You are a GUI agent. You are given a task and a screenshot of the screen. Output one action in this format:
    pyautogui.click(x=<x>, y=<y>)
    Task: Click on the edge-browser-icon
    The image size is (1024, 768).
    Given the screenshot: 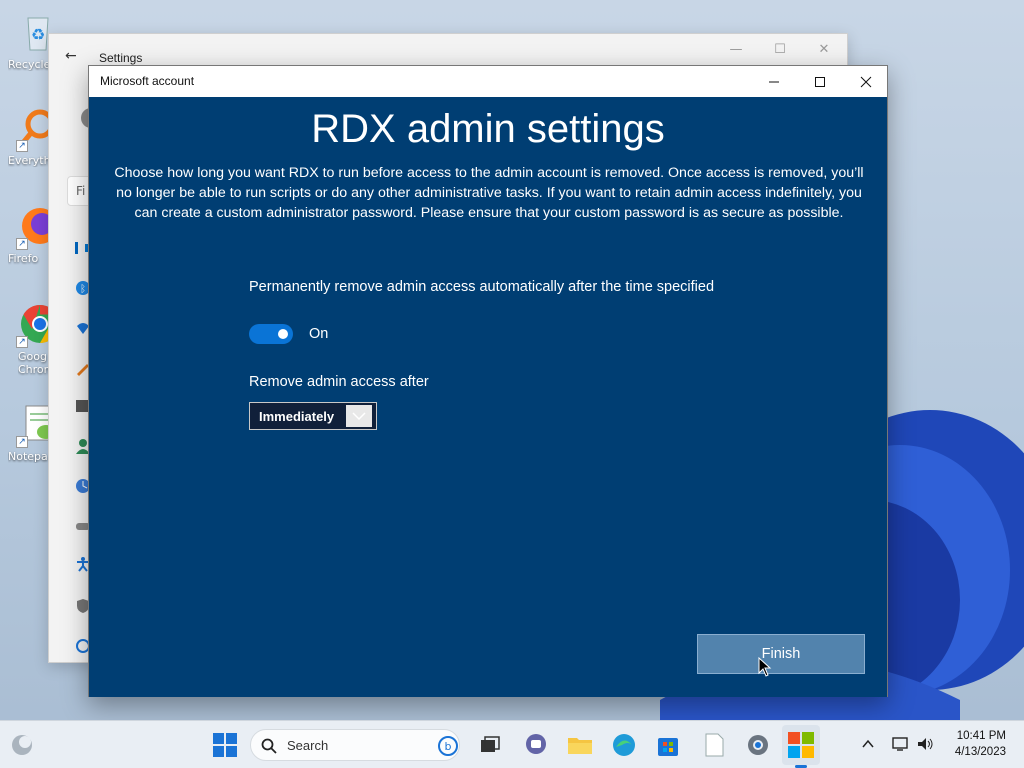 What is the action you would take?
    pyautogui.click(x=624, y=745)
    